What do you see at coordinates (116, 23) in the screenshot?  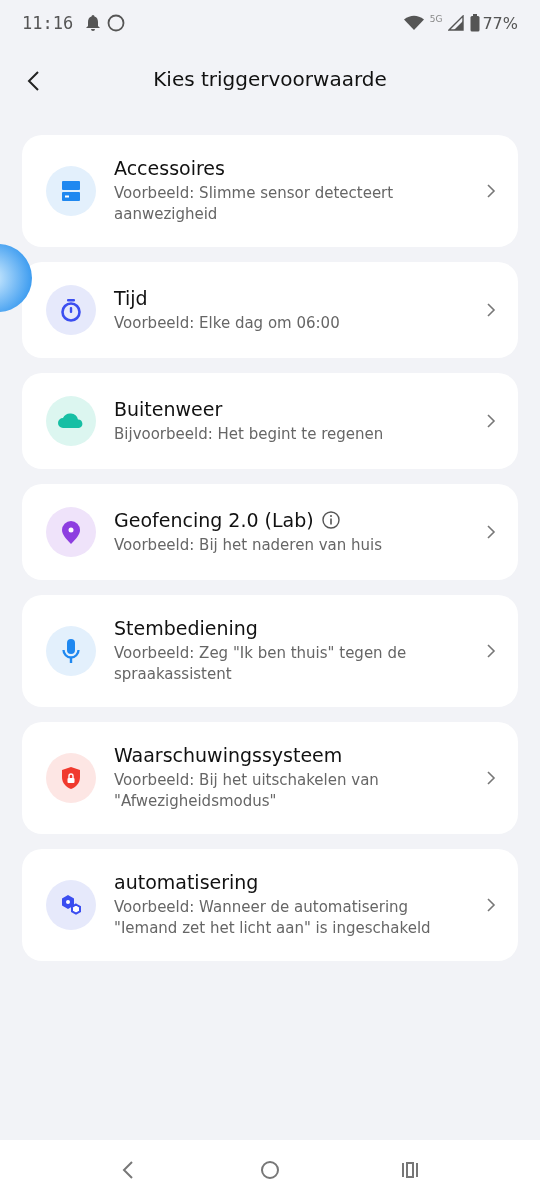 I see `circle-icon` at bounding box center [116, 23].